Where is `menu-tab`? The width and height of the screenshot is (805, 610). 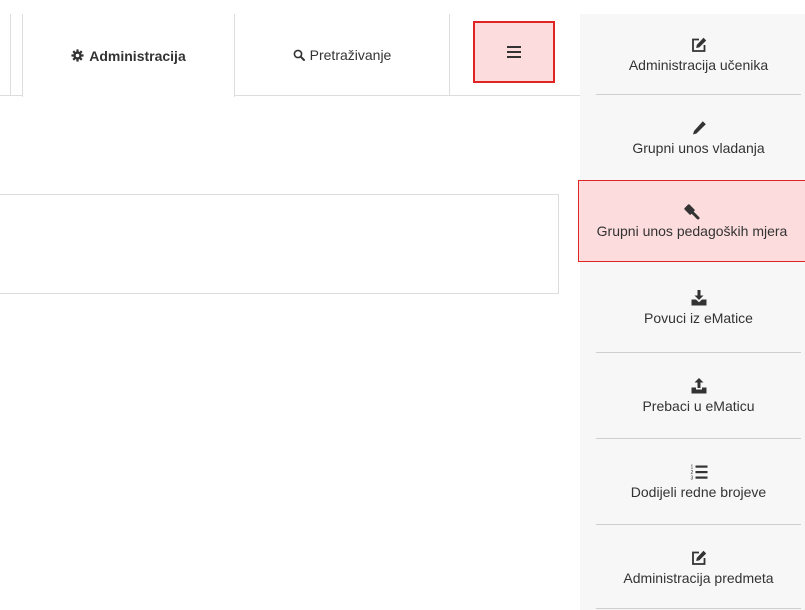 menu-tab is located at coordinates (515, 55).